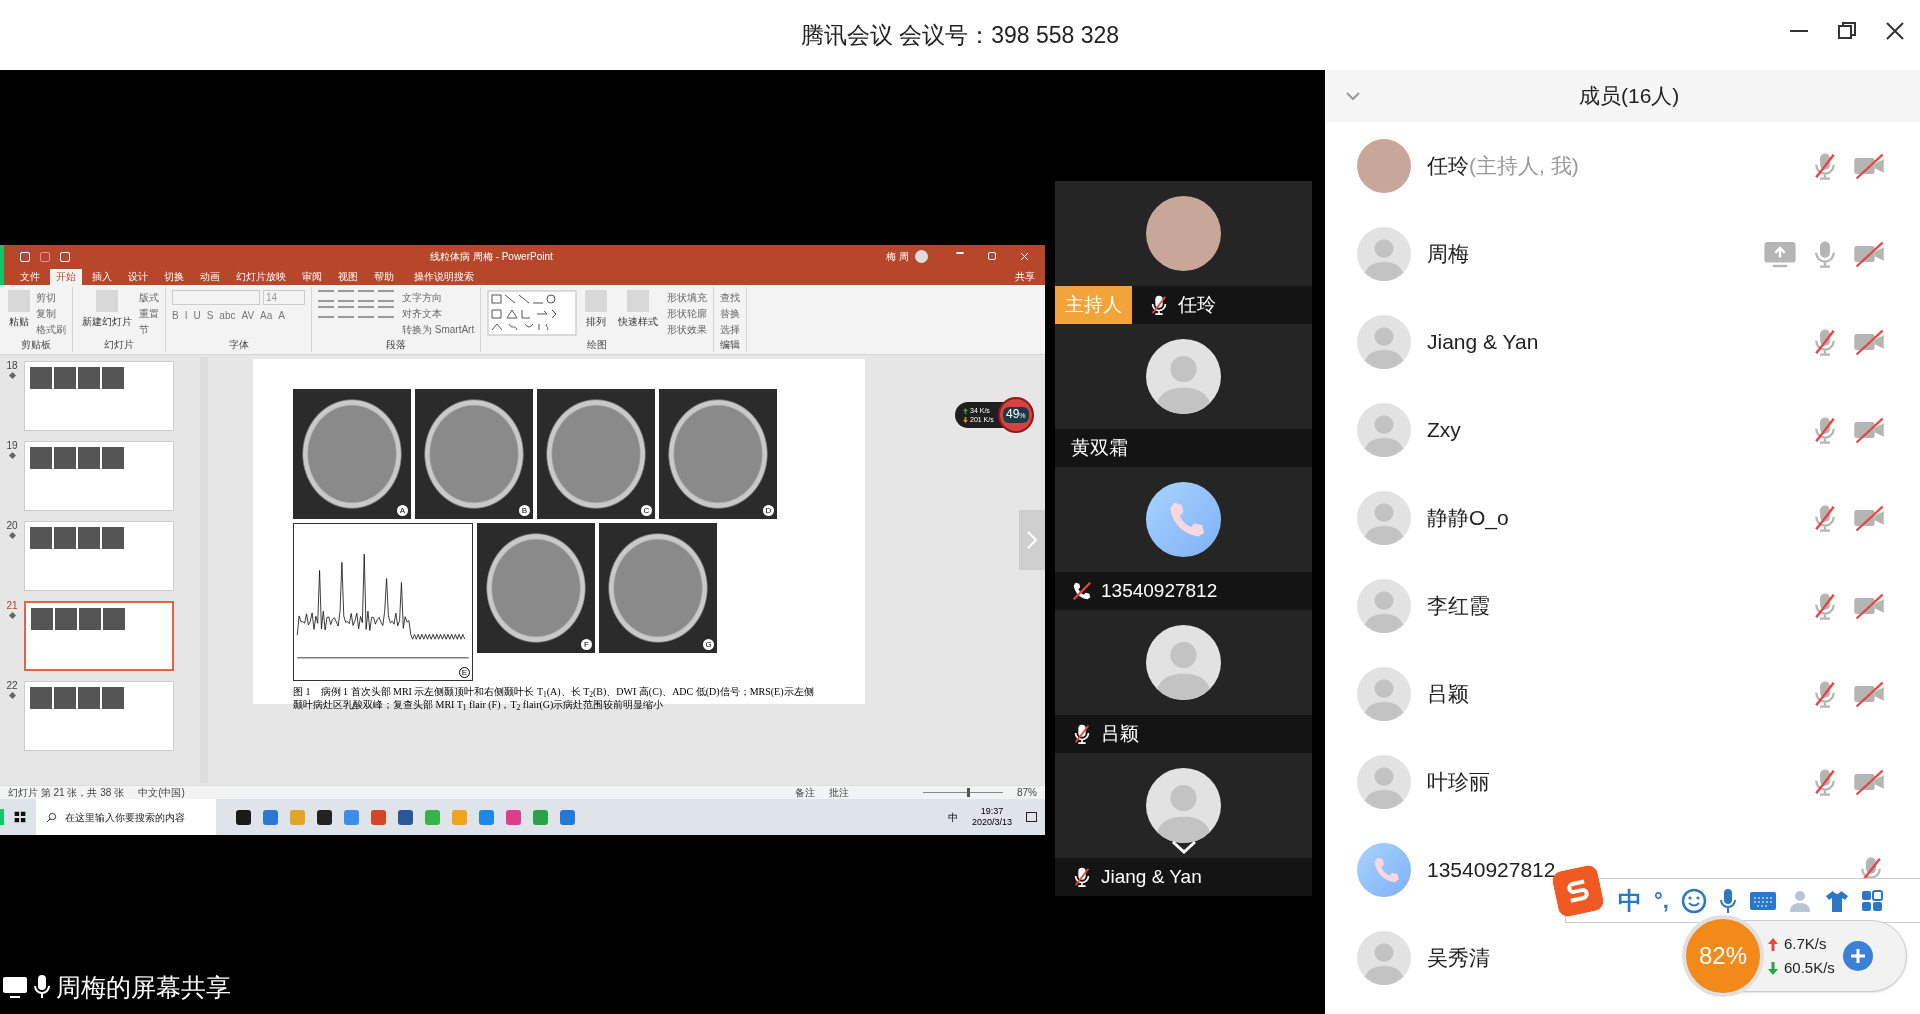  Describe the element at coordinates (1762, 900) in the screenshot. I see `keyboard-icon` at that location.